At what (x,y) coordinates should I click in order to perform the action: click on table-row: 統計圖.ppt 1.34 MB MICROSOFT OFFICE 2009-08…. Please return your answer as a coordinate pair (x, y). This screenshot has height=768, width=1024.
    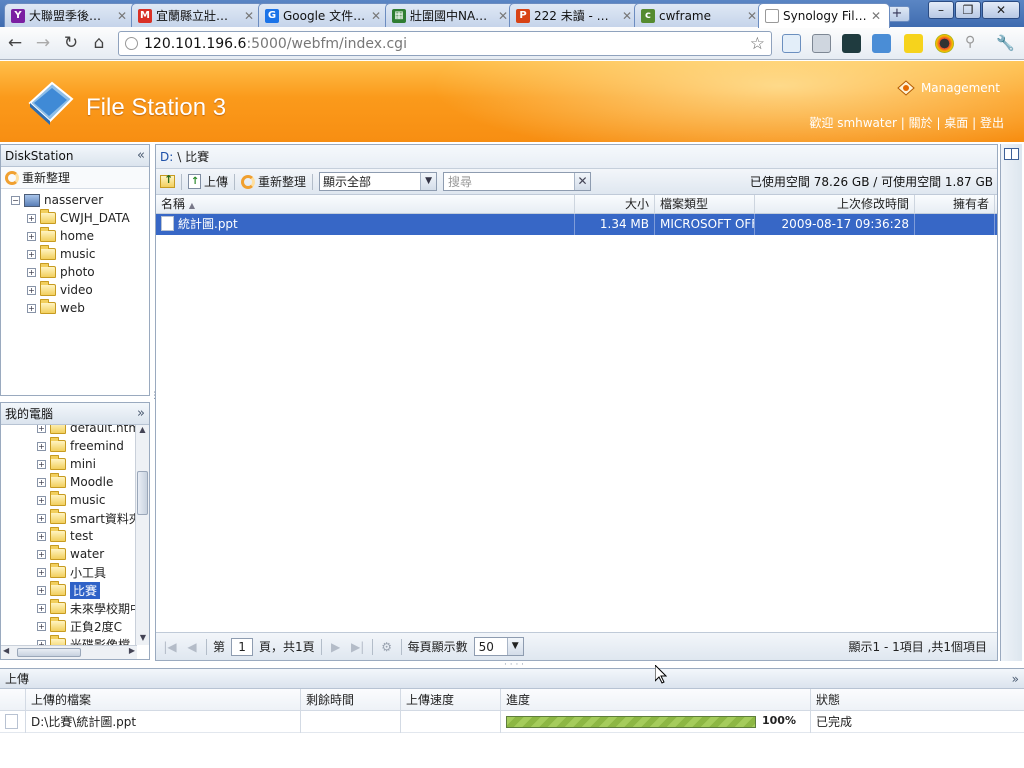
    Looking at the image, I should click on (576, 224).